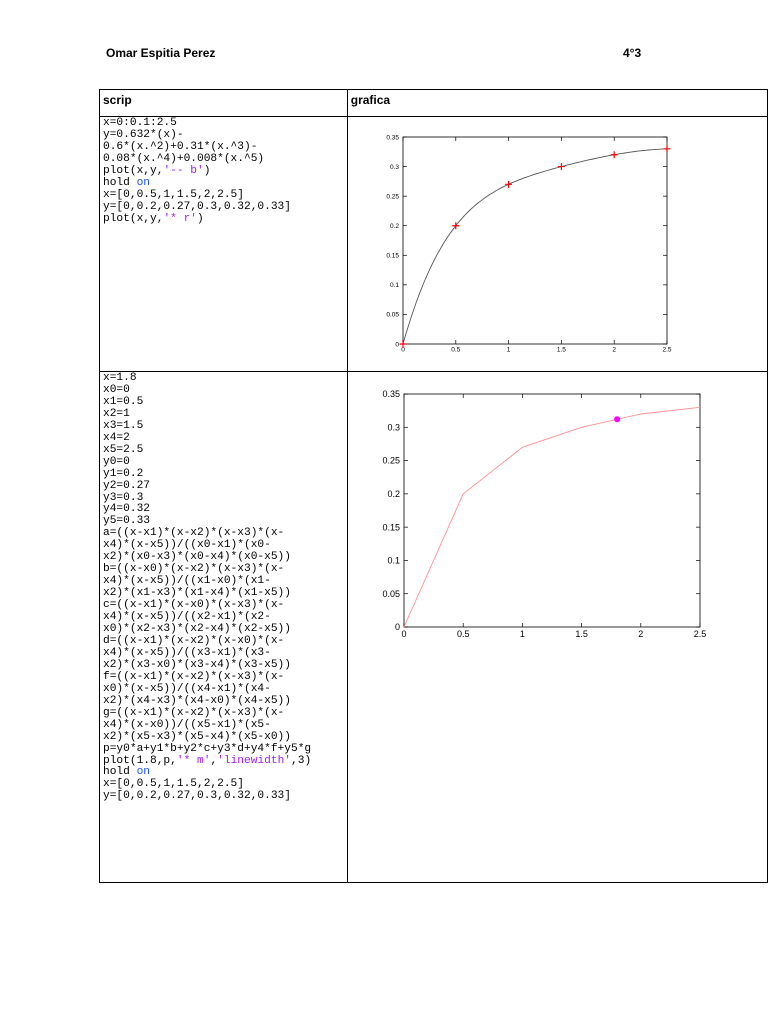 Image resolution: width=768 pixels, height=1024 pixels. I want to click on x-tick-label: 2, so click(640, 634).